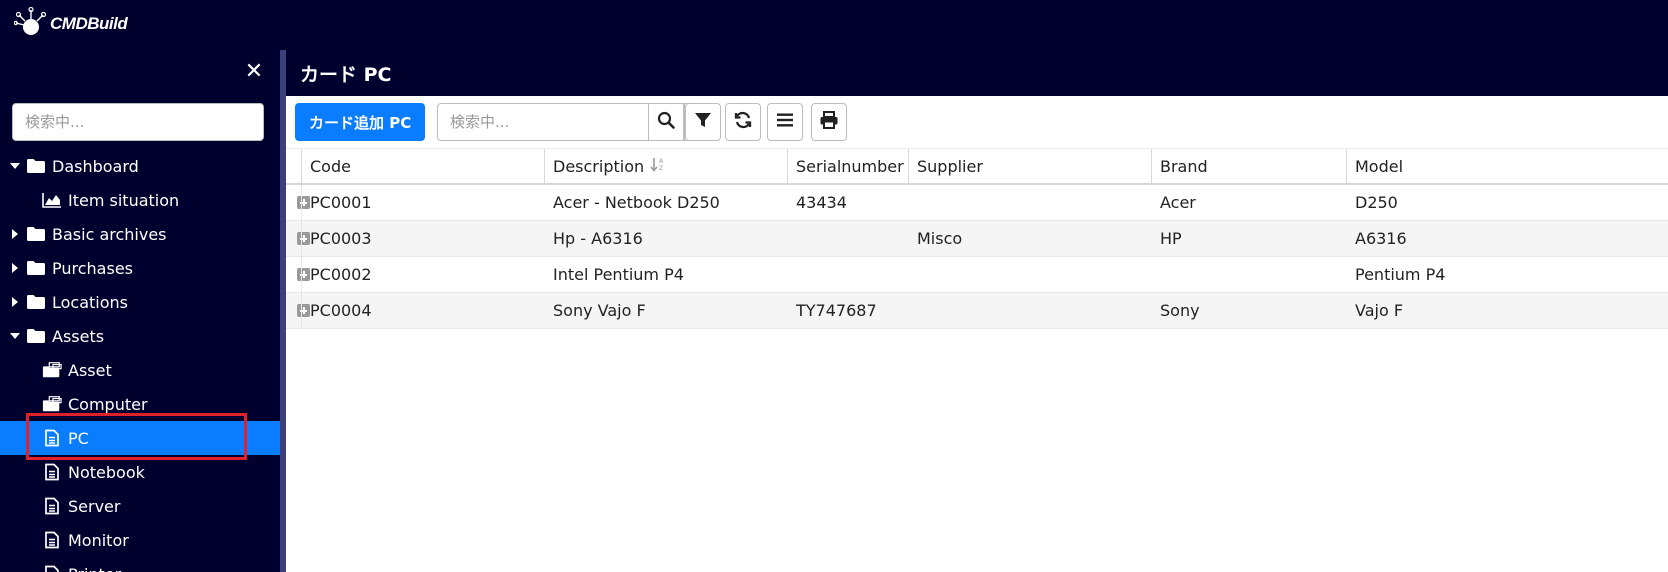  I want to click on app-header: CMDBuild, so click(834, 25).